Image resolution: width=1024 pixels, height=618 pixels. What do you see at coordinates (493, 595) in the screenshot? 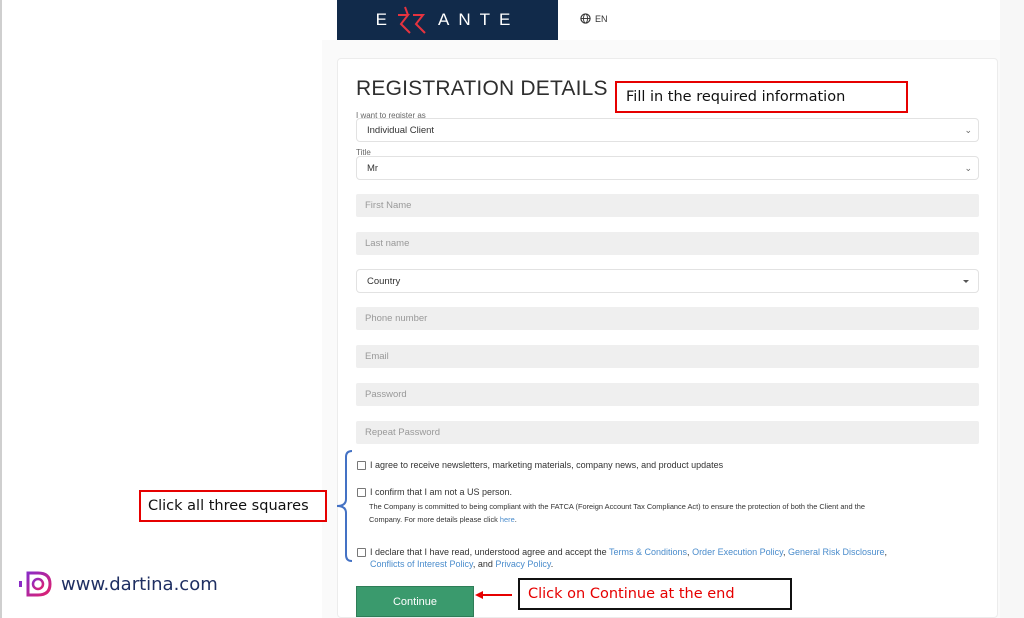
I see `arrow-left-icon` at bounding box center [493, 595].